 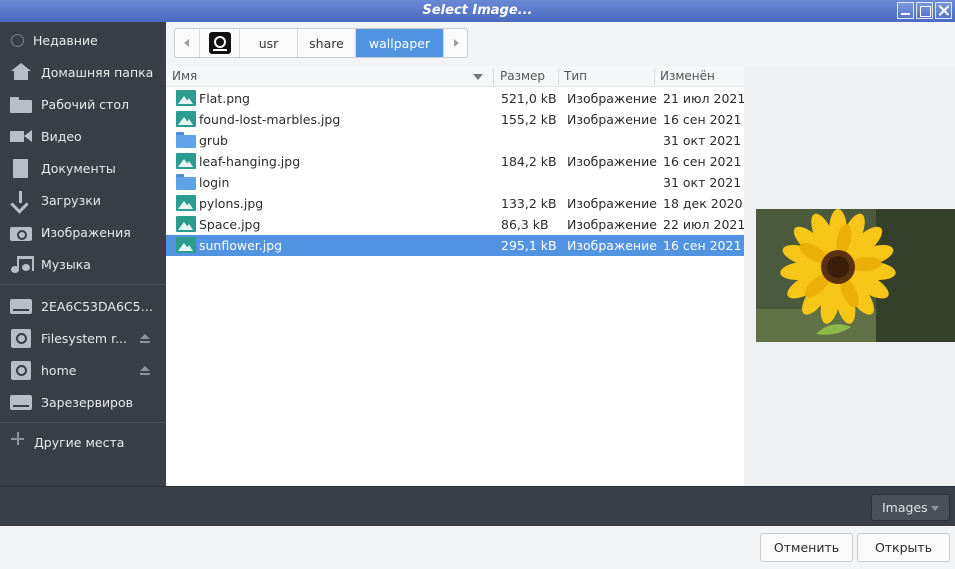 I want to click on sidebar-item-music: Музыка, so click(x=83, y=264).